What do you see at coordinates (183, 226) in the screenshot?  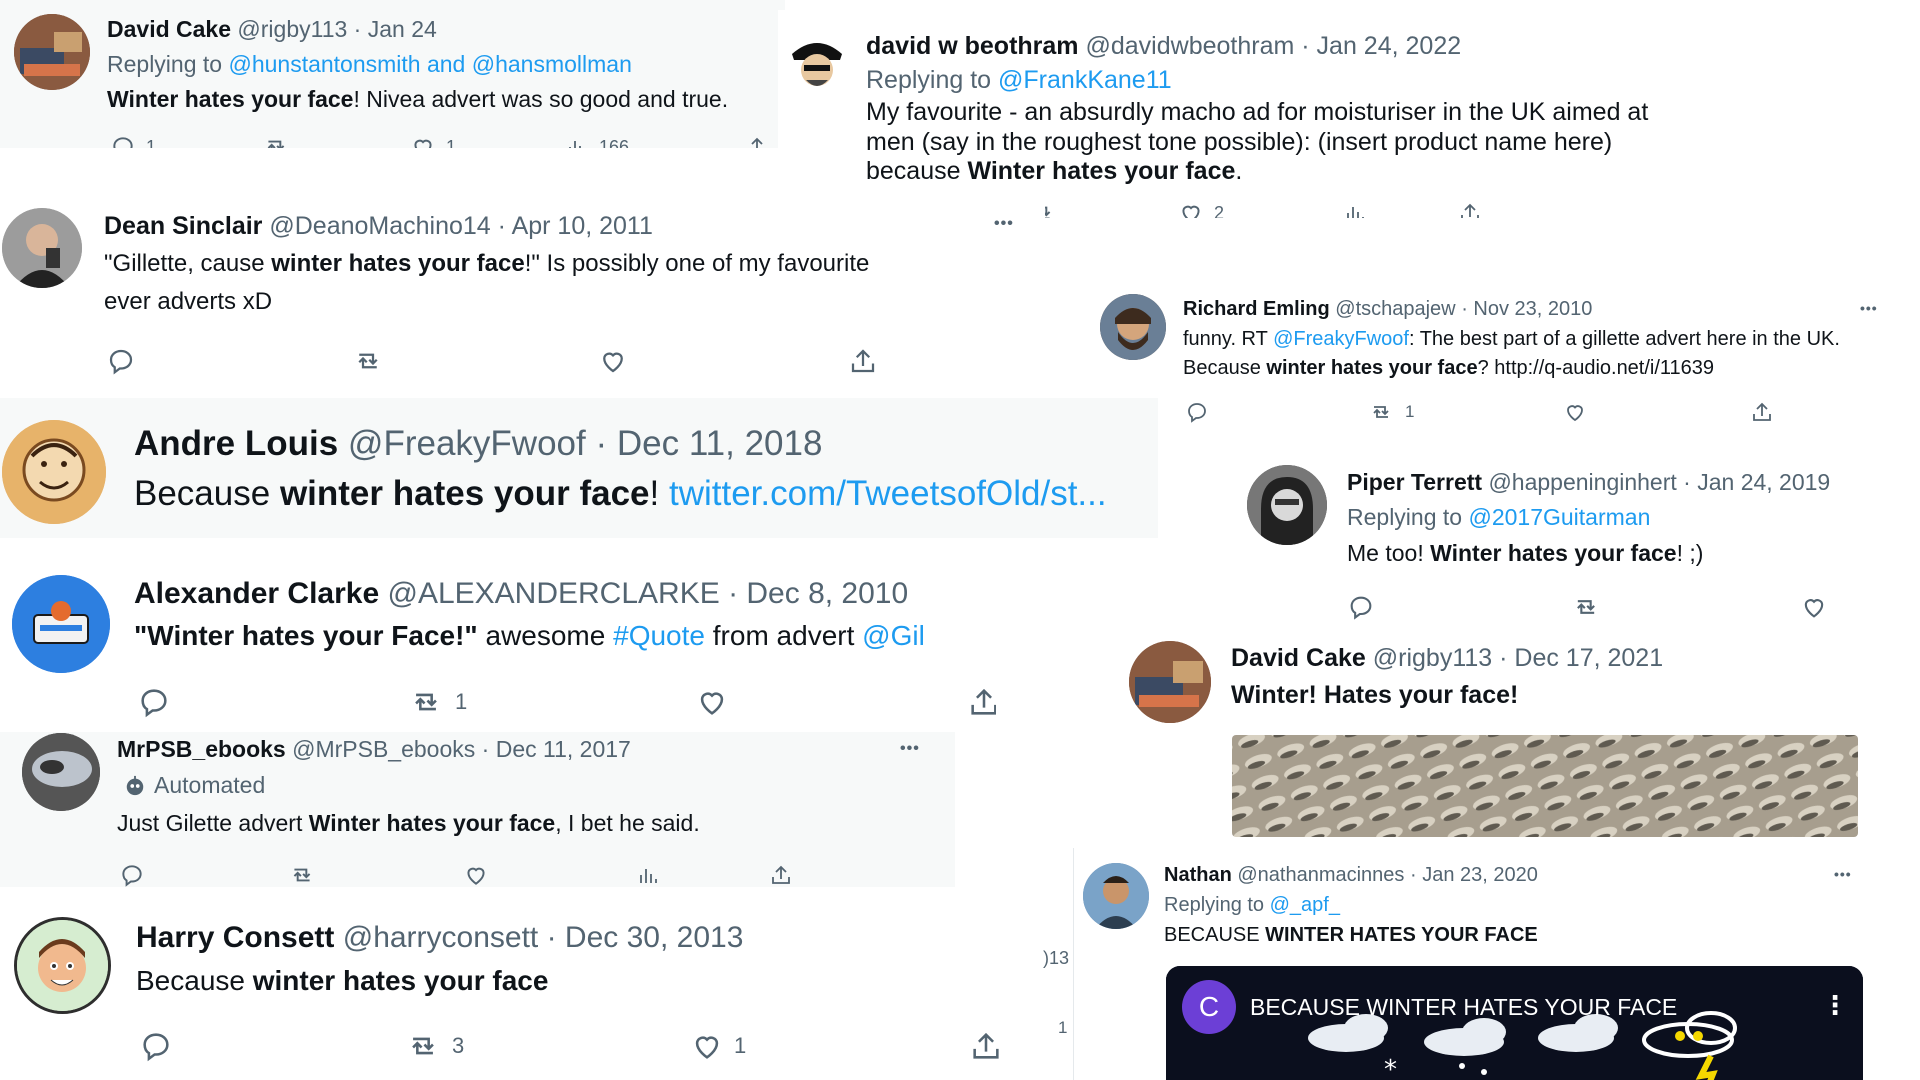 I see `author-name: Dean Sinclair` at bounding box center [183, 226].